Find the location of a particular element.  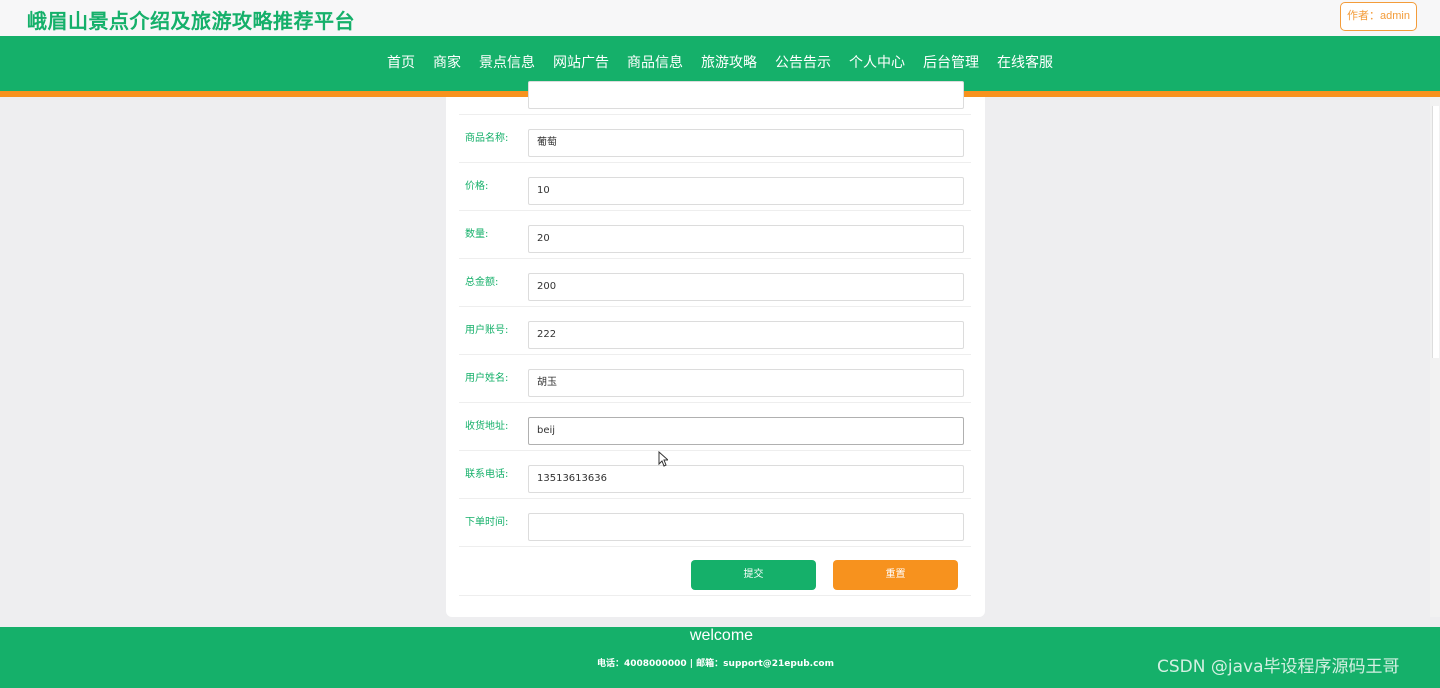

form-row-user-name: 用户姓名: 胡玉 is located at coordinates (715, 379).